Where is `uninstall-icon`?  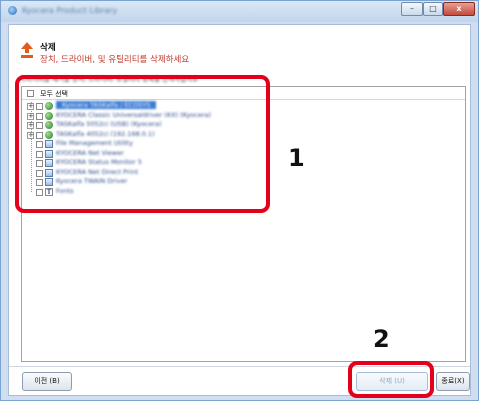
uninstall-icon is located at coordinates (27, 50).